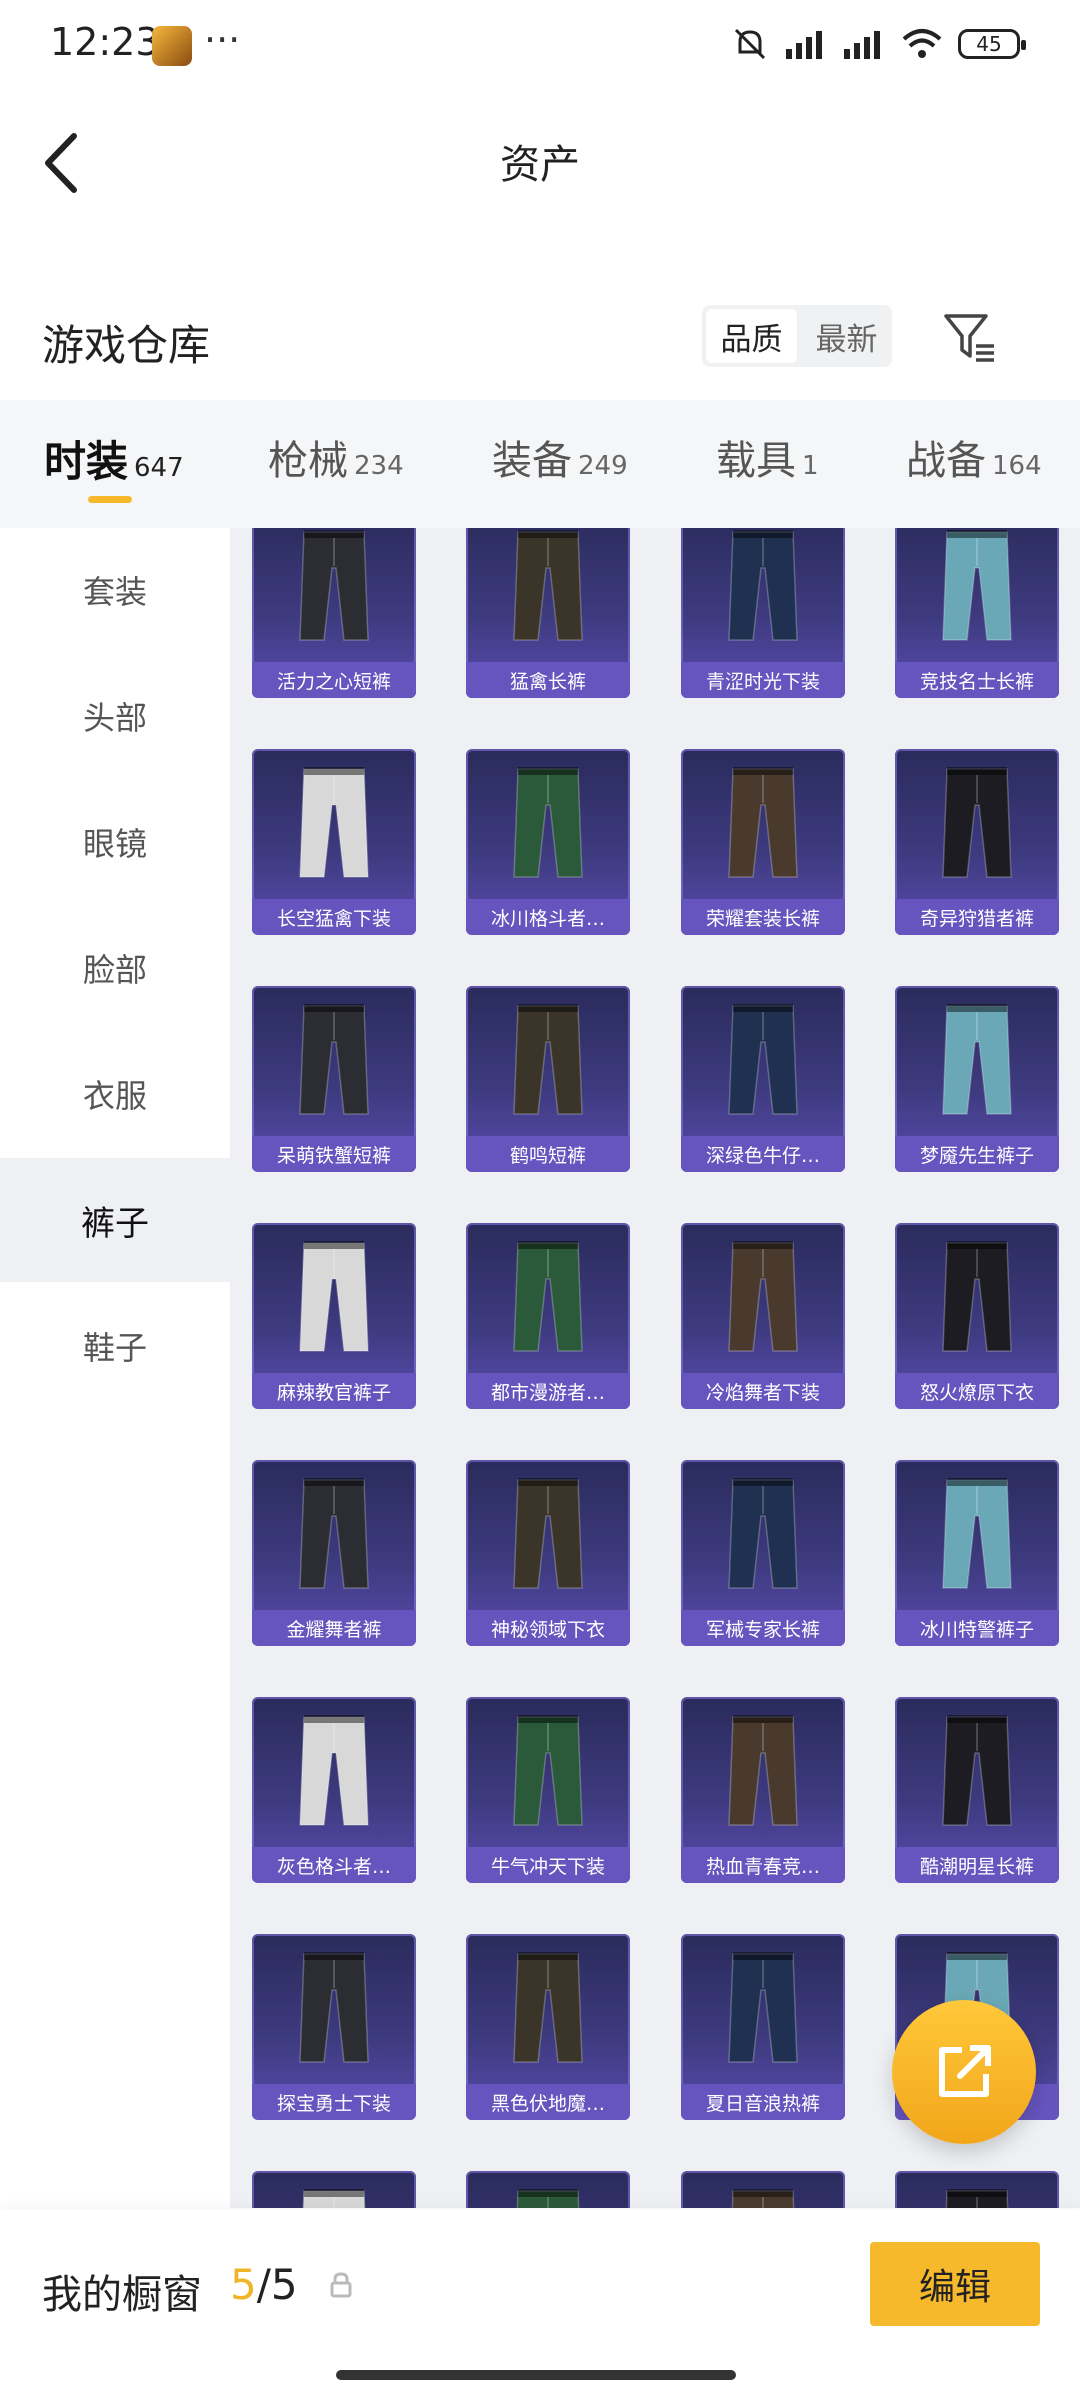 Image resolution: width=1080 pixels, height=2400 pixels. I want to click on subcategory-sidebar: 套装 头部 眼镜 脸部 衣服 裤子 鞋子, so click(115, 1368).